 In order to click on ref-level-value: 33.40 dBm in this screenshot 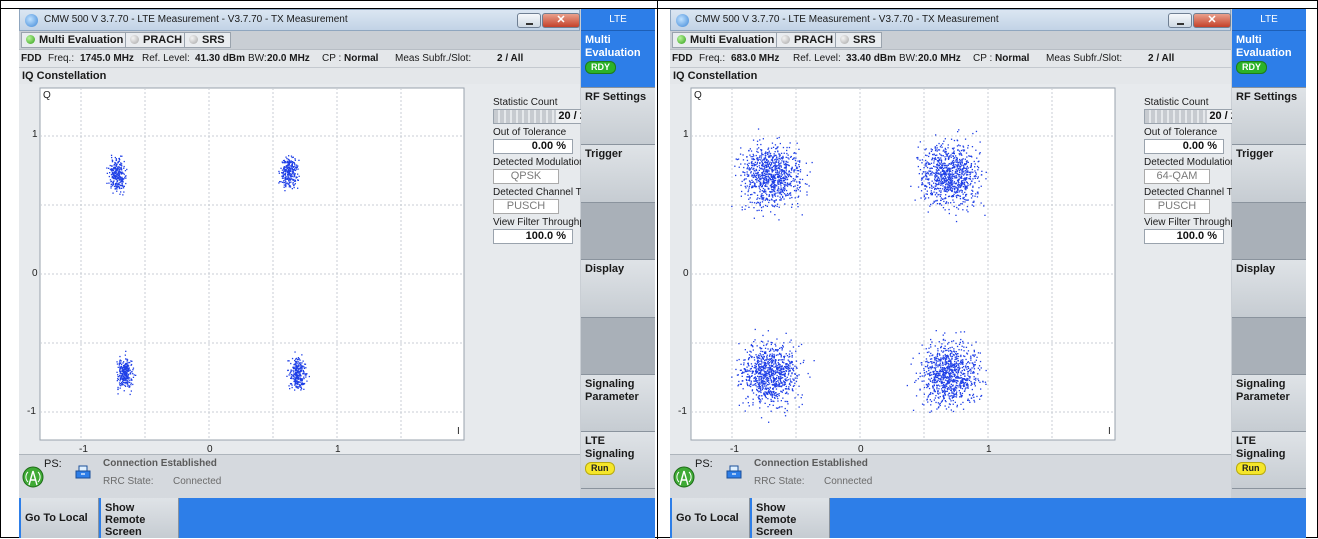, I will do `click(871, 58)`.